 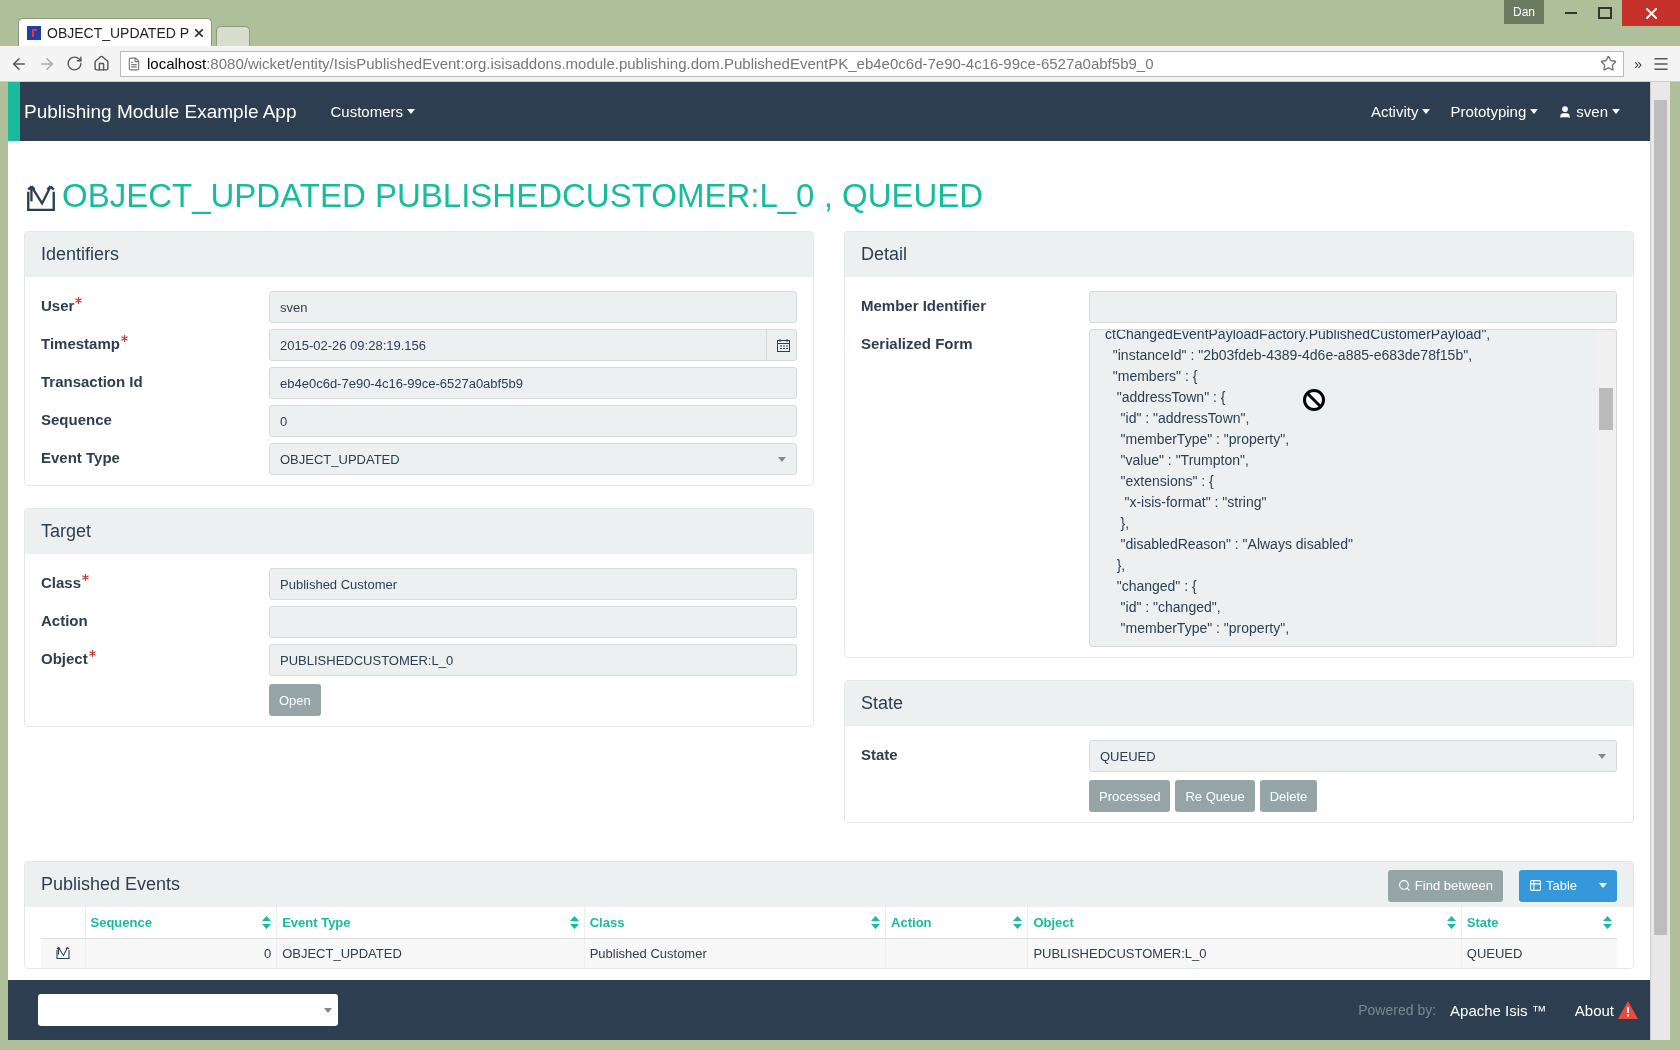 What do you see at coordinates (1589, 111) in the screenshot?
I see `user-menu: sven` at bounding box center [1589, 111].